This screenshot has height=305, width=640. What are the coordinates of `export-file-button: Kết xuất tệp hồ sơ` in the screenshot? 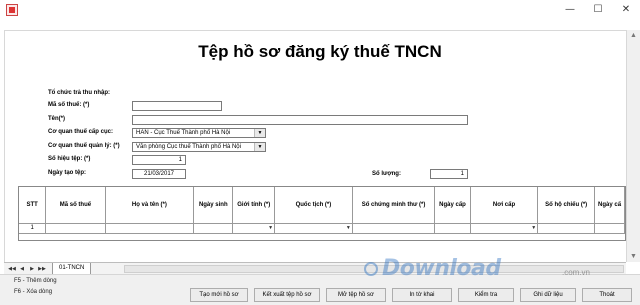 It's located at (287, 295).